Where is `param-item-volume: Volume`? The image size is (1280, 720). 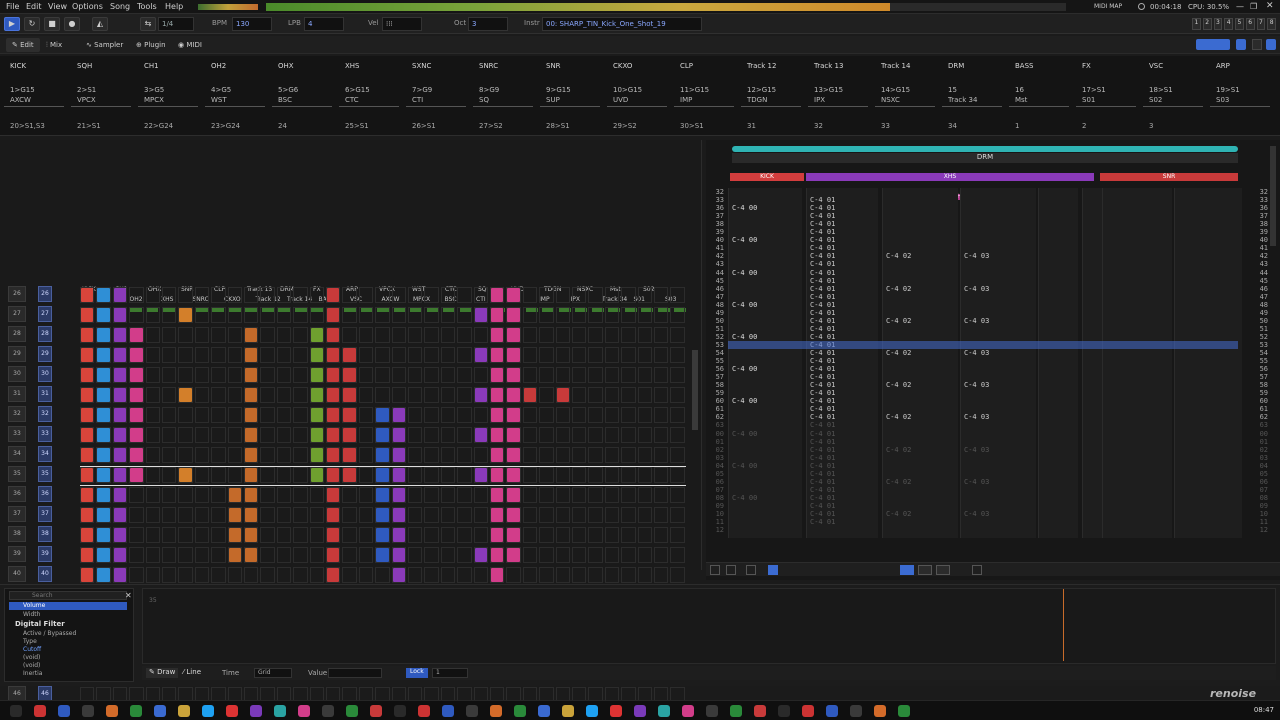
param-item-volume: Volume is located at coordinates (68, 606).